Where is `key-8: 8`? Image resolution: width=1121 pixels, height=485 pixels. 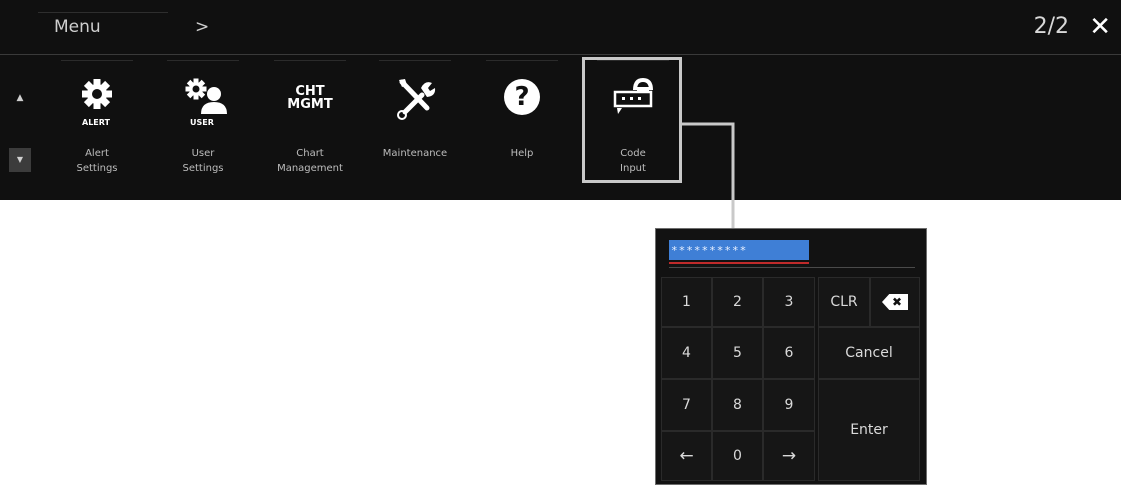 key-8: 8 is located at coordinates (737, 405).